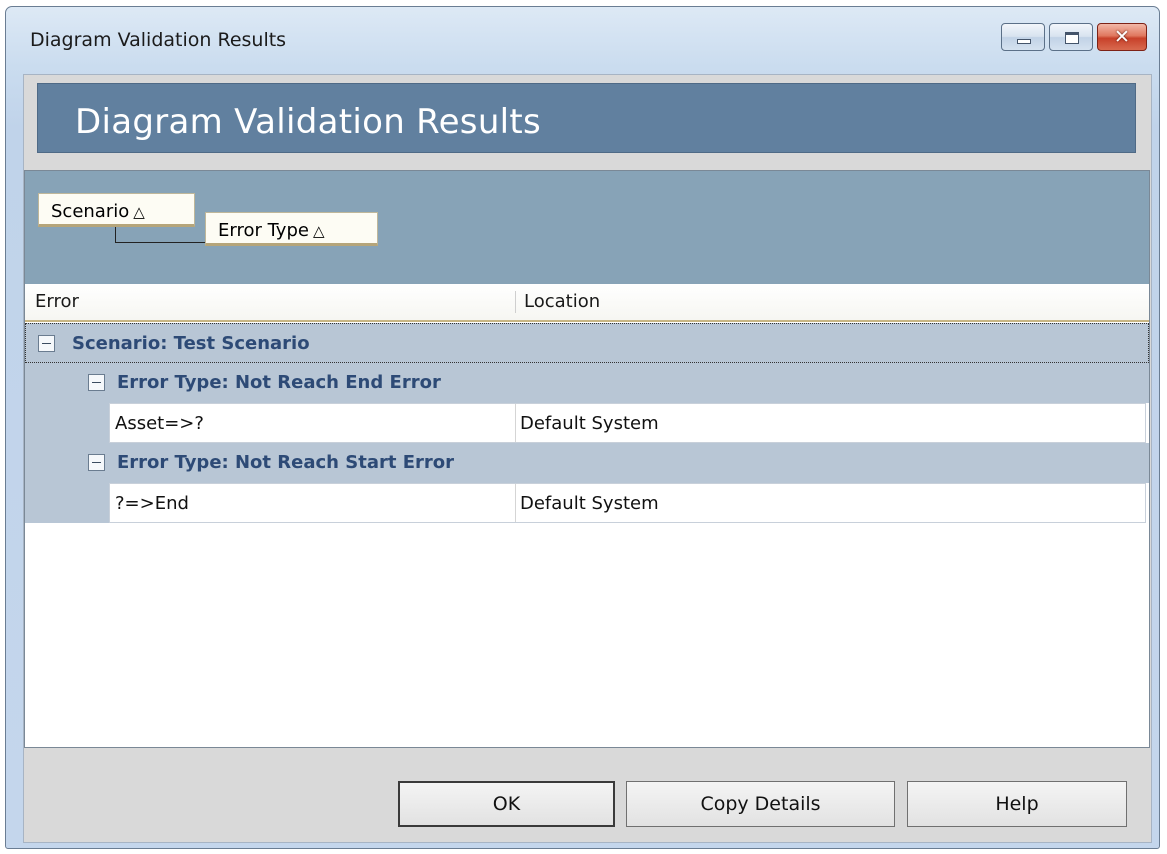 This screenshot has height=854, width=1167. I want to click on close-icon: ✕, so click(1122, 37).